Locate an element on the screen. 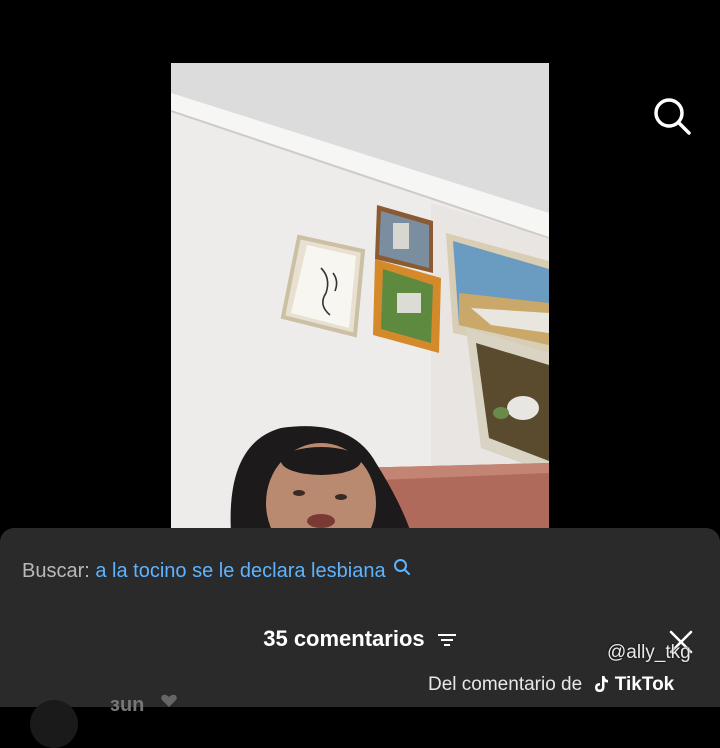 Image resolution: width=720 pixels, height=748 pixels. comment-username: зun is located at coordinates (127, 705).